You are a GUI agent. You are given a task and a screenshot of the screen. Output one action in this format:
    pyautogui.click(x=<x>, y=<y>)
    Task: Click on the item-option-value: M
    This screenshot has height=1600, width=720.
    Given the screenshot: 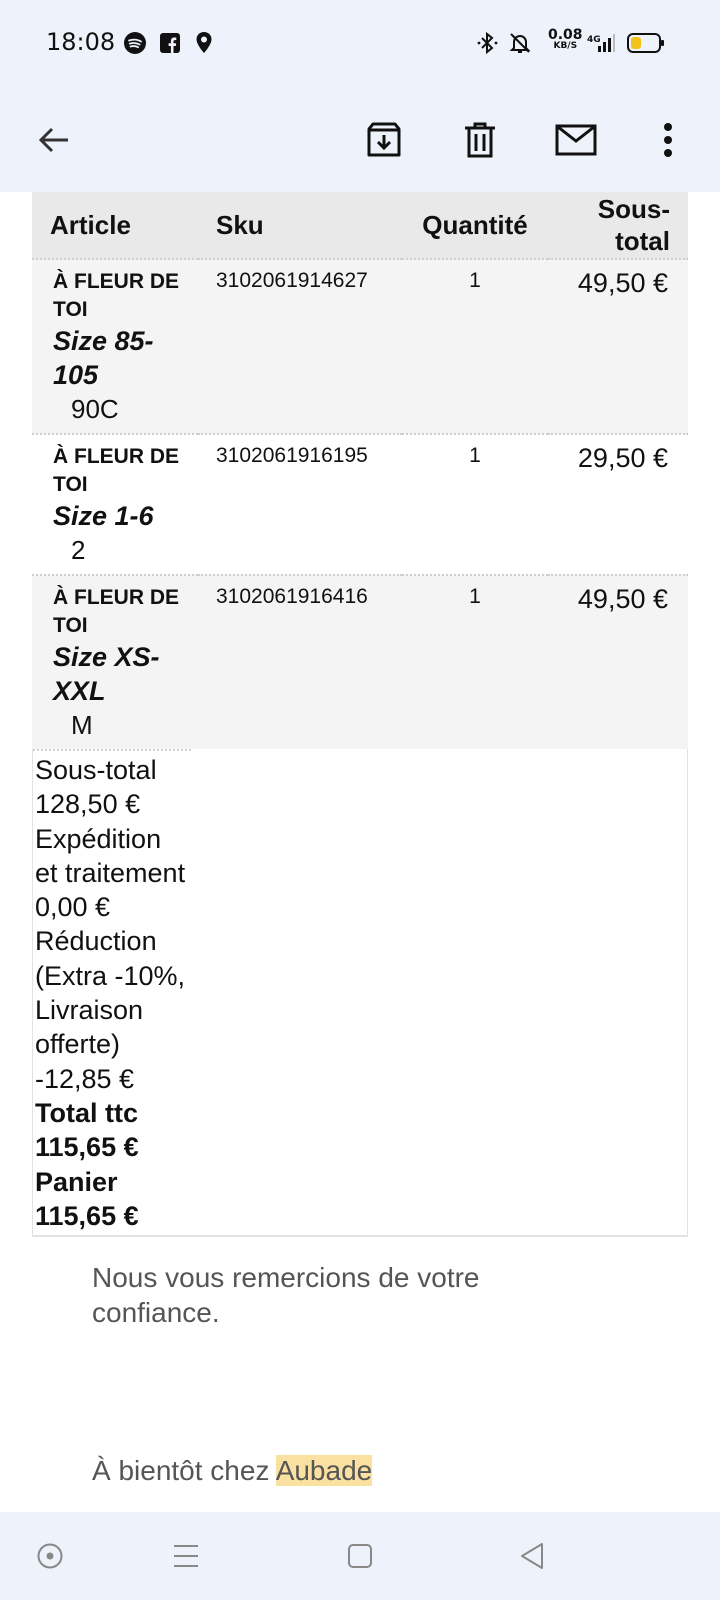 What is the action you would take?
    pyautogui.click(x=82, y=725)
    